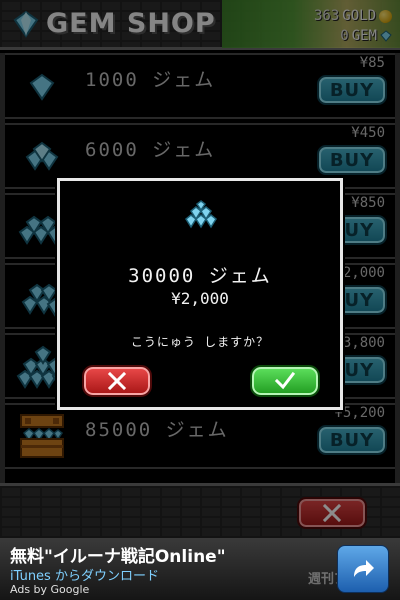 The height and width of the screenshot is (600, 400). Describe the element at coordinates (200, 342) in the screenshot. I see `dialog-question: こうにゅう しますか？` at that location.